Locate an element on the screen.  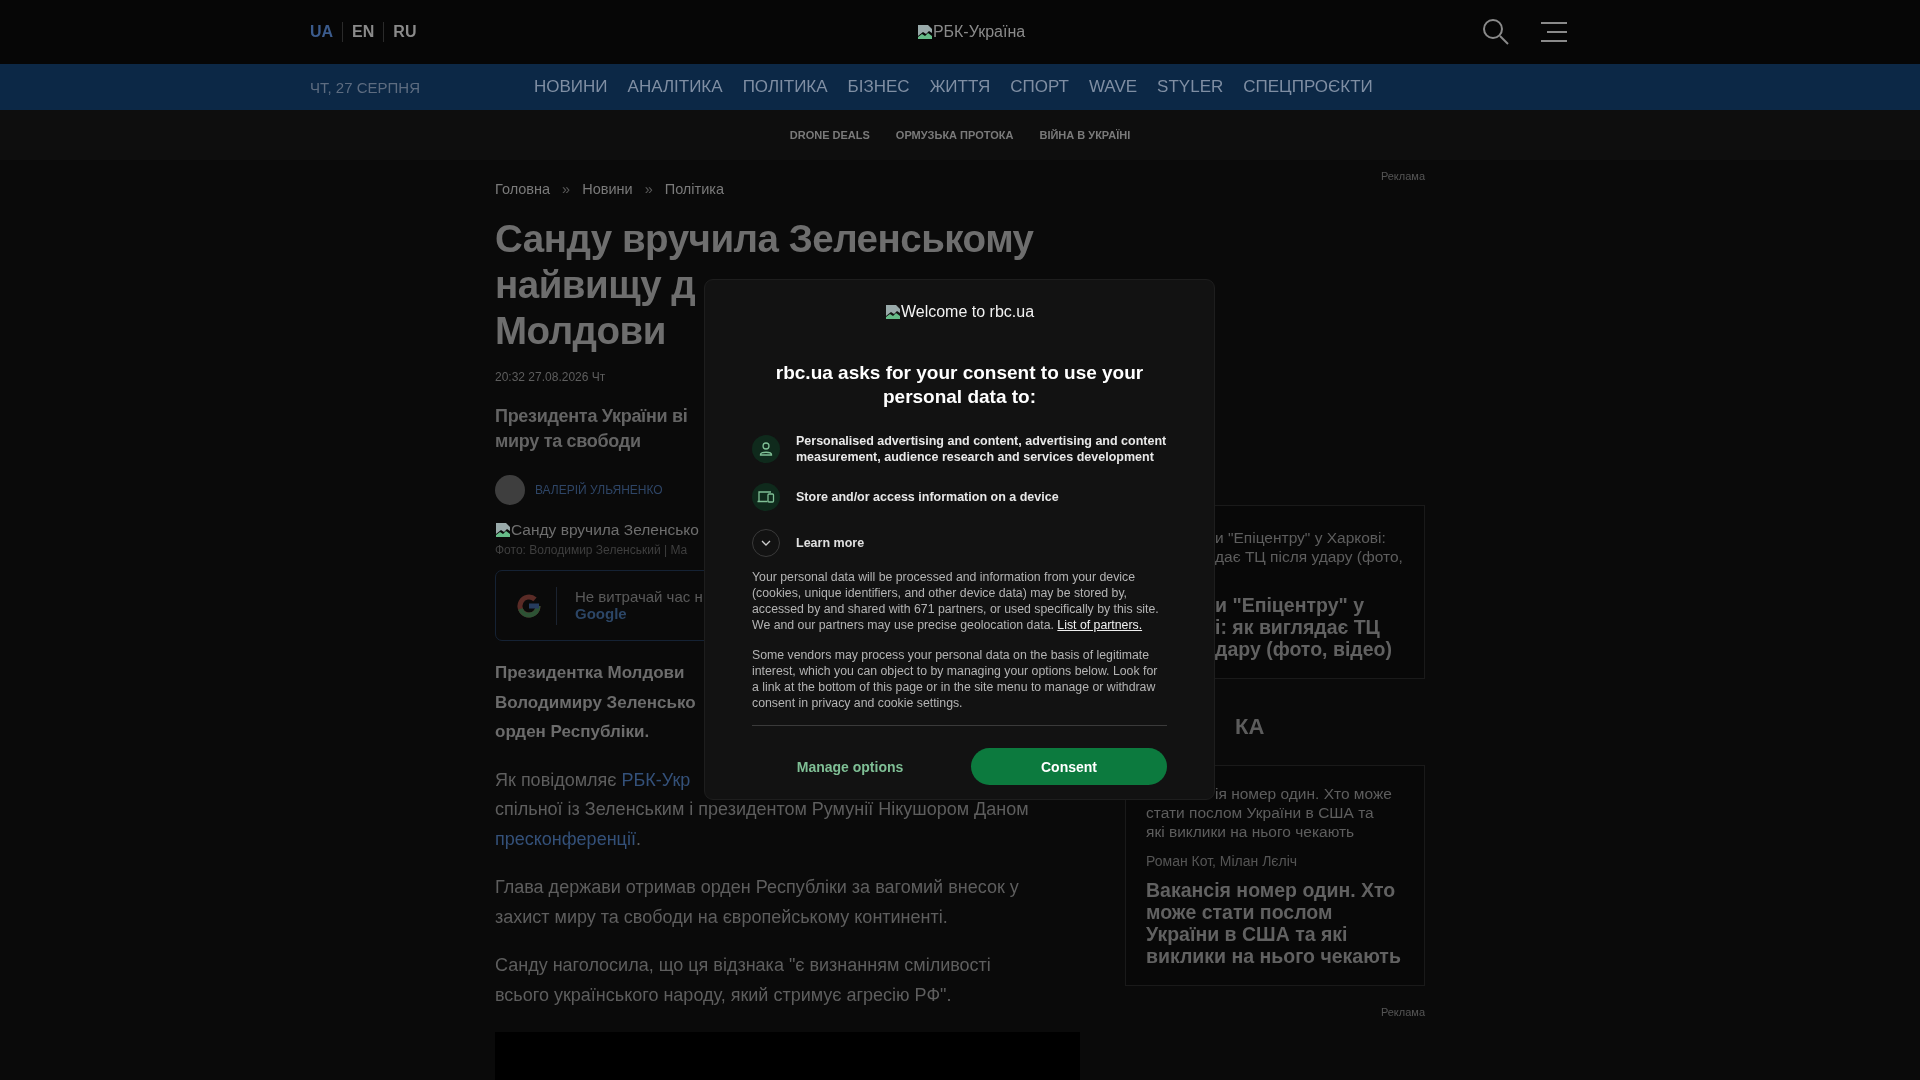
article-link: пресконференції is located at coordinates (565, 838).